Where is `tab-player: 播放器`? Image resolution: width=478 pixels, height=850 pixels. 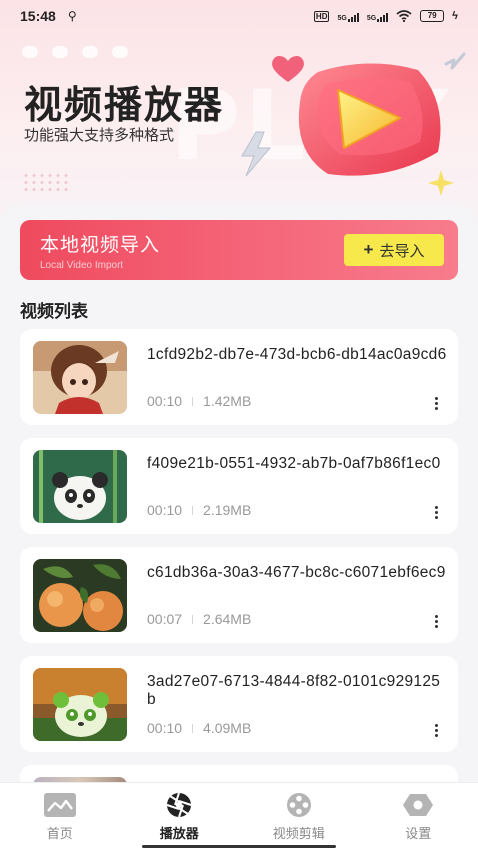 tab-player: 播放器 is located at coordinates (180, 816).